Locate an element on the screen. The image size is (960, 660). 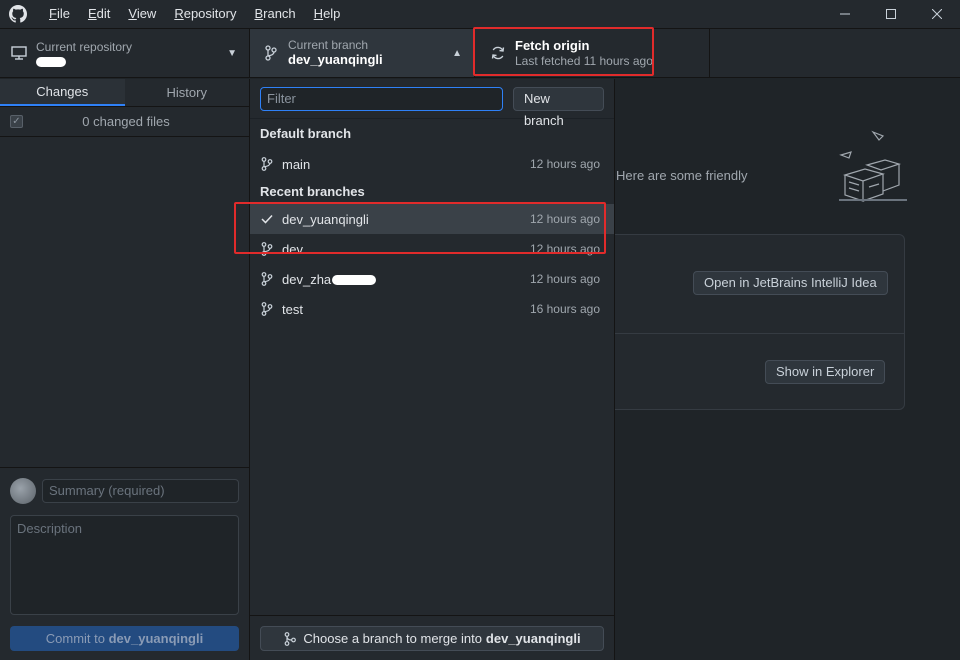
menu-bar: File Edit View Repository Branch Help is located at coordinates (194, 14).